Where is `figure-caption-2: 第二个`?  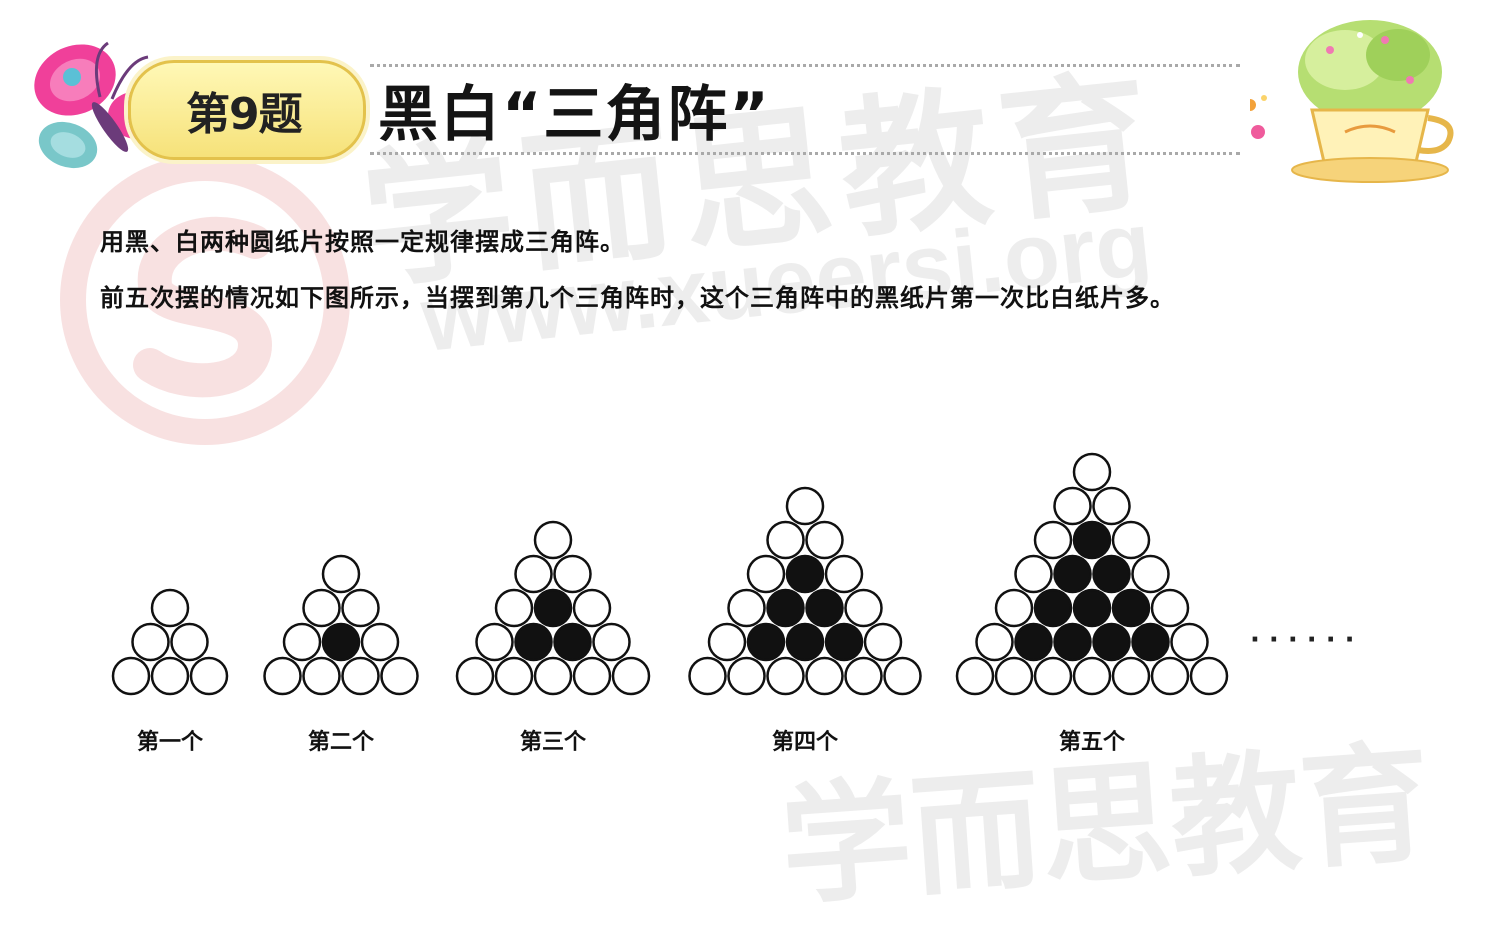 figure-caption-2: 第二个 is located at coordinates (341, 742).